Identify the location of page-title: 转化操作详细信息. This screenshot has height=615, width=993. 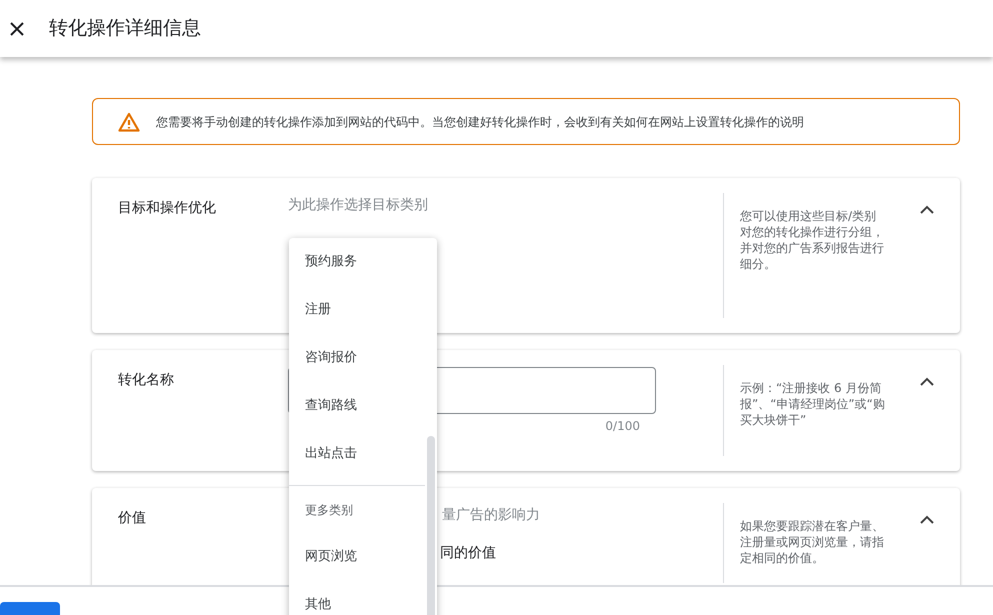
(125, 29).